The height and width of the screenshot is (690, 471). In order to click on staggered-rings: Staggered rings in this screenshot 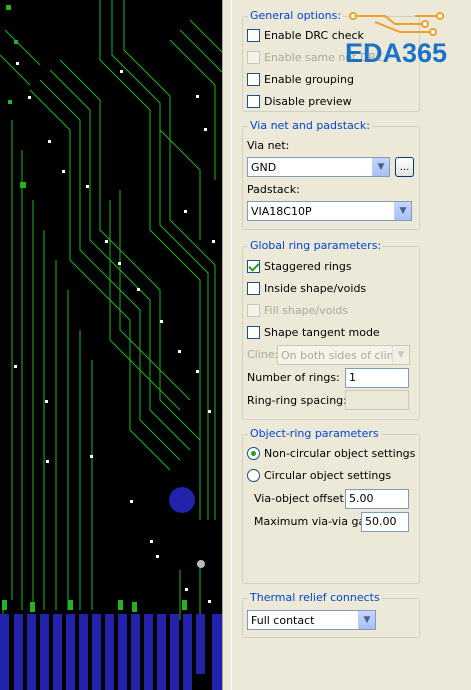, I will do `click(299, 266)`.